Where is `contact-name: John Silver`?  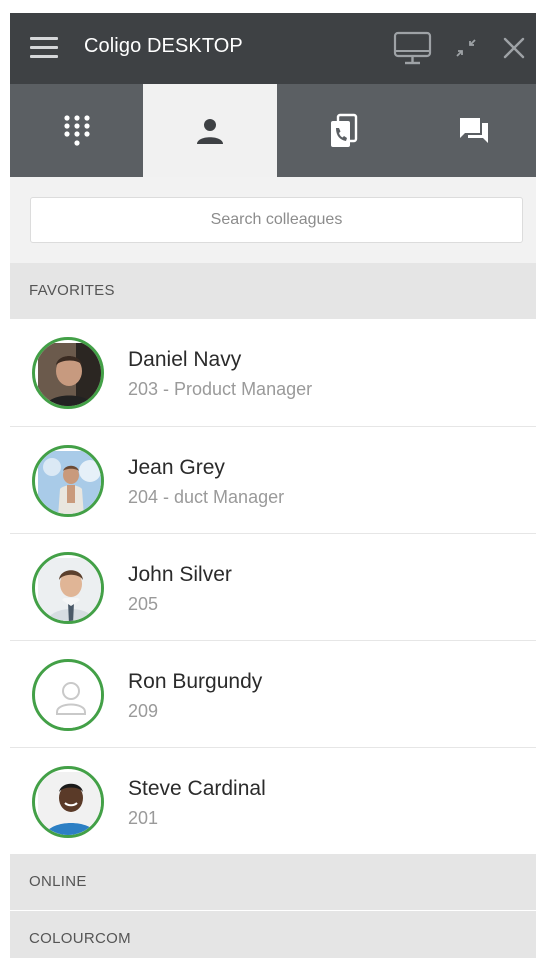
contact-name: John Silver is located at coordinates (180, 574).